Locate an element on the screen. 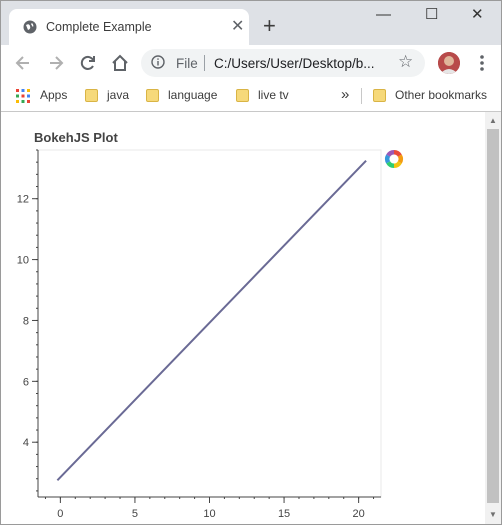 The height and width of the screenshot is (525, 502). info-icon is located at coordinates (158, 62).